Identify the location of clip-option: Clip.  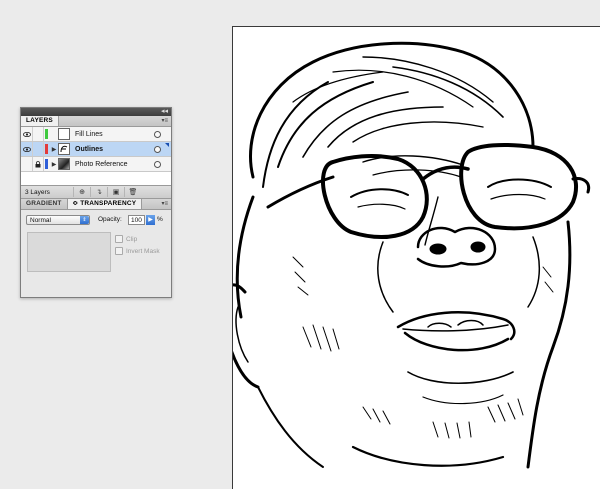
(126, 239).